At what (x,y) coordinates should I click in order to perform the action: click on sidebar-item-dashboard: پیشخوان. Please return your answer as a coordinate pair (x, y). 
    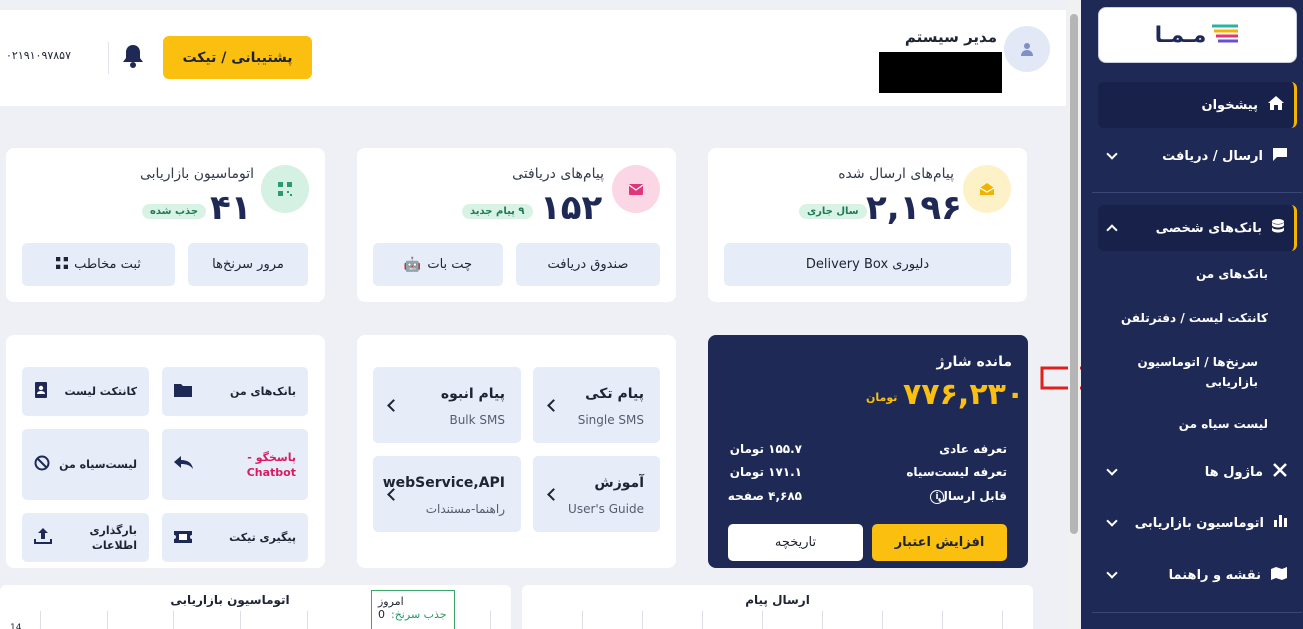
    Looking at the image, I should click on (1197, 105).